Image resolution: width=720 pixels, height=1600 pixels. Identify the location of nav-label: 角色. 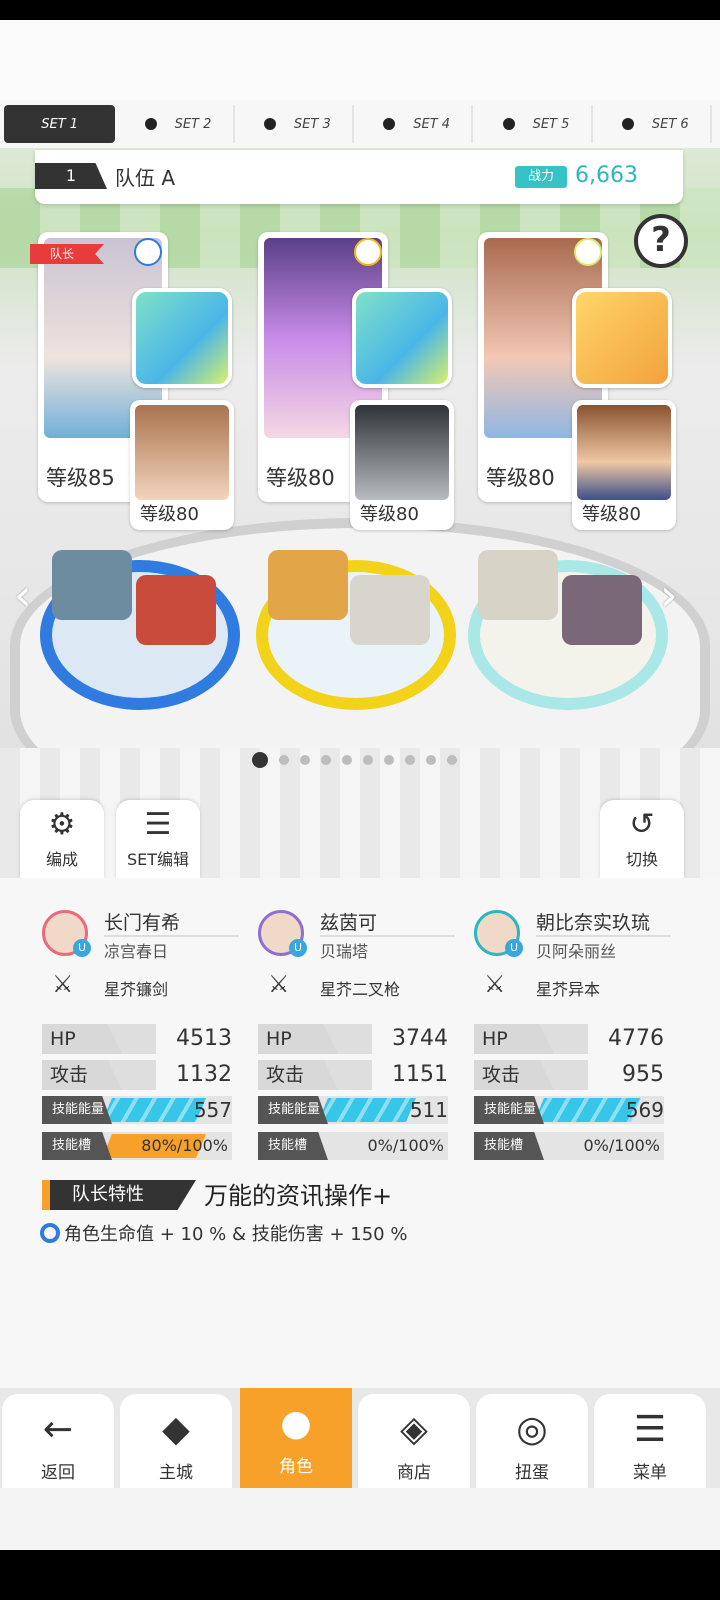
(296, 1467).